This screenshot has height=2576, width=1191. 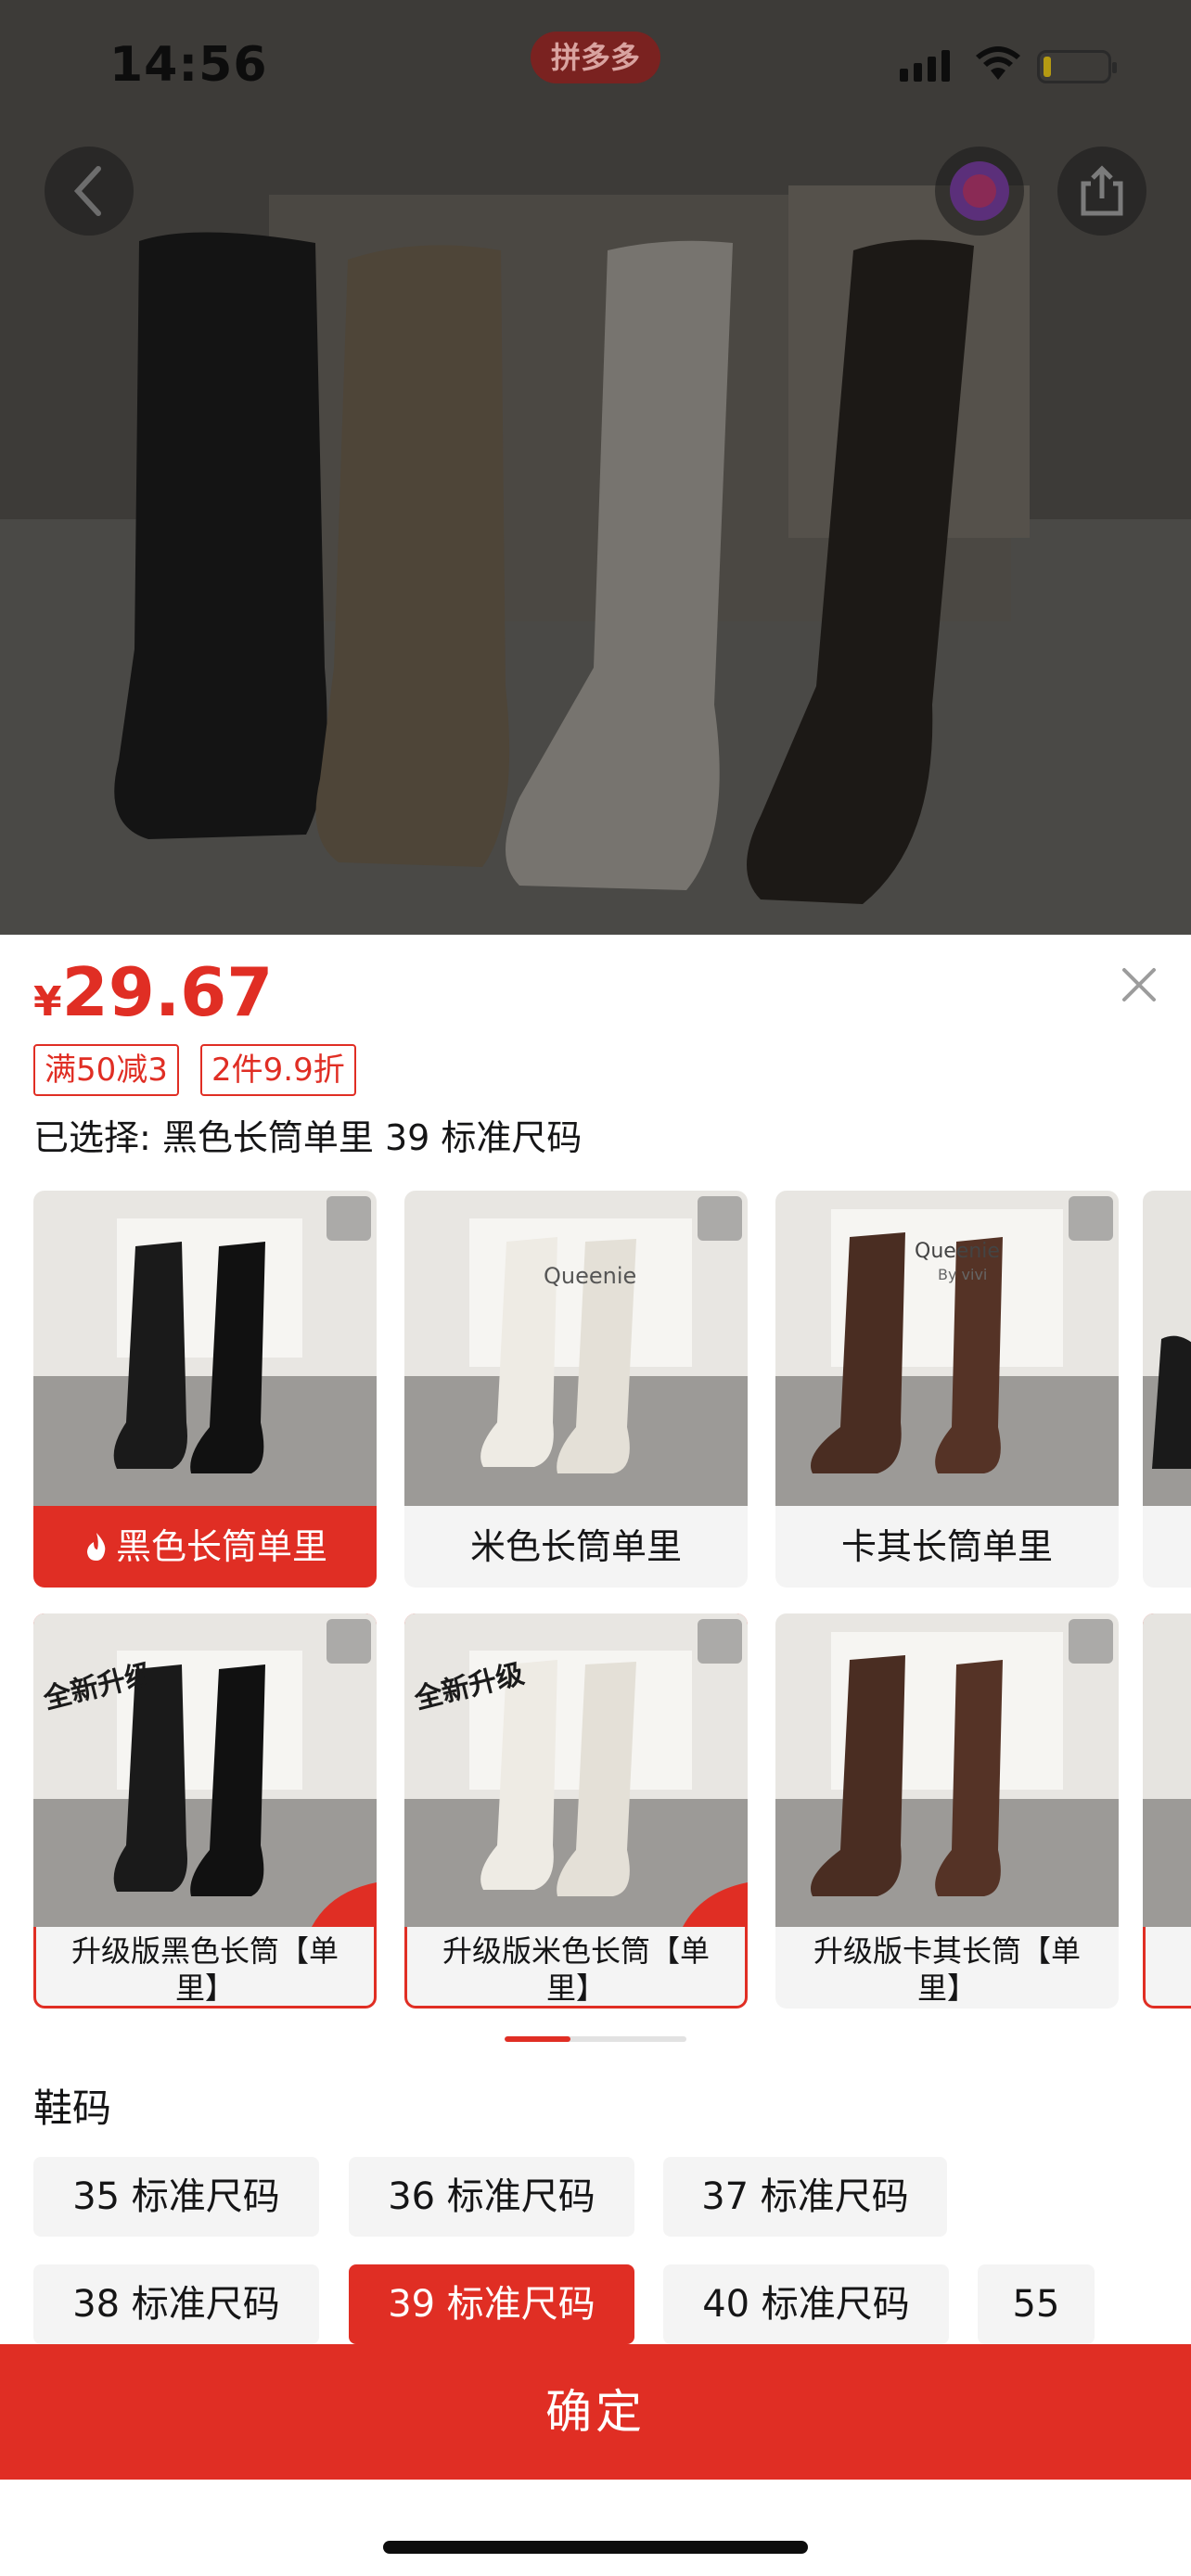 What do you see at coordinates (947, 1348) in the screenshot?
I see `variant-image: Queenie By vivi` at bounding box center [947, 1348].